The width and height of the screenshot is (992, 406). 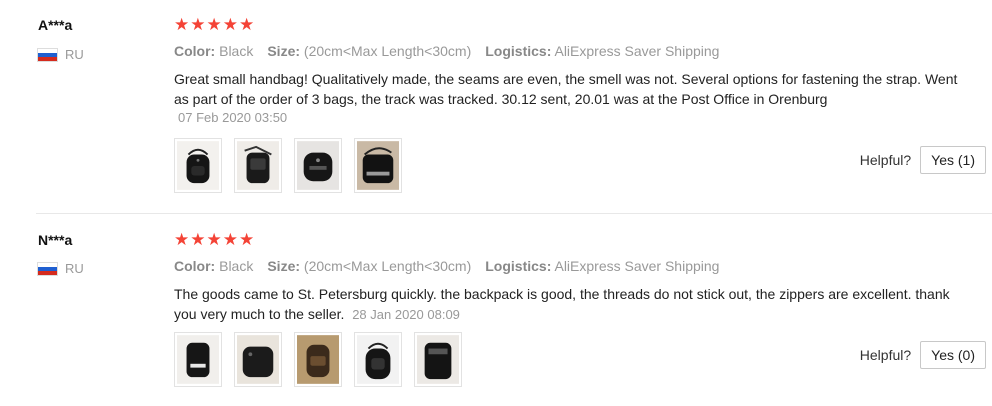 I want to click on reviewer-name: N***a, so click(x=55, y=240).